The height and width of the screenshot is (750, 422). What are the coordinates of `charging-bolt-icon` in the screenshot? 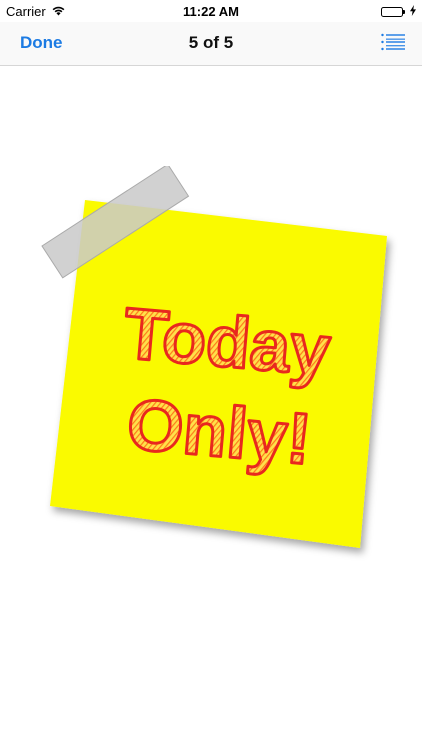 It's located at (413, 11).